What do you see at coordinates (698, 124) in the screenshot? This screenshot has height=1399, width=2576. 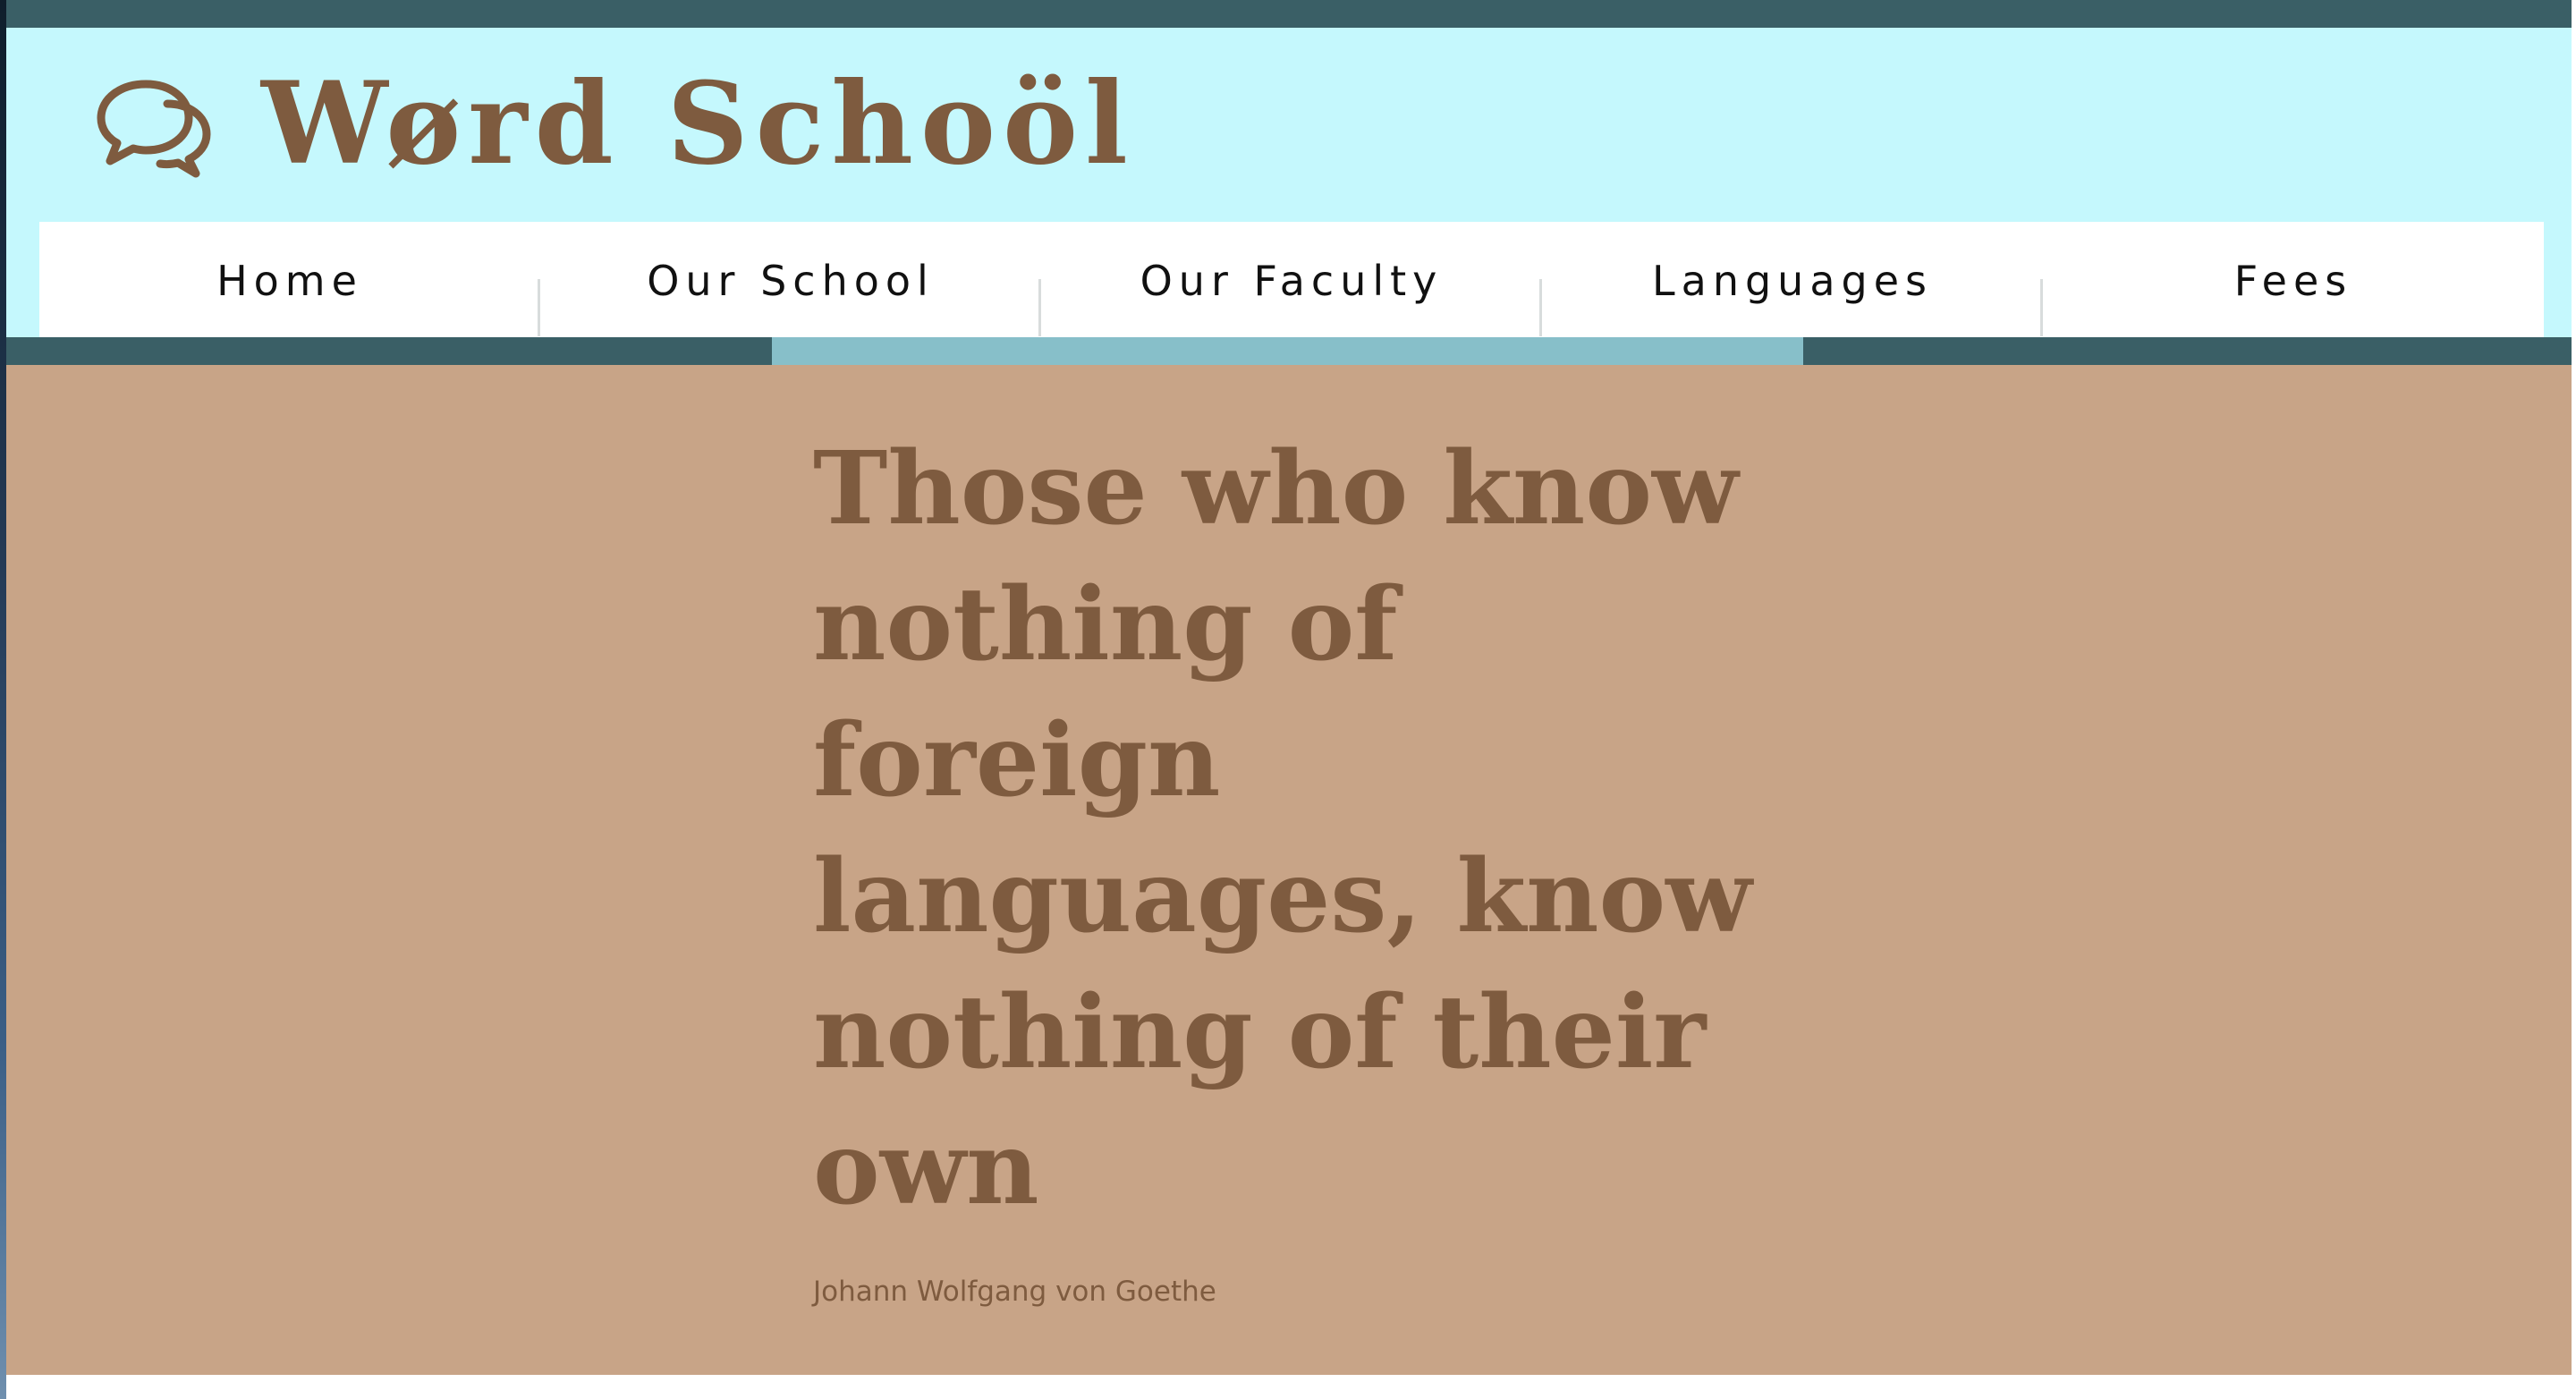 I see `site-title: Wørd Schoöl` at bounding box center [698, 124].